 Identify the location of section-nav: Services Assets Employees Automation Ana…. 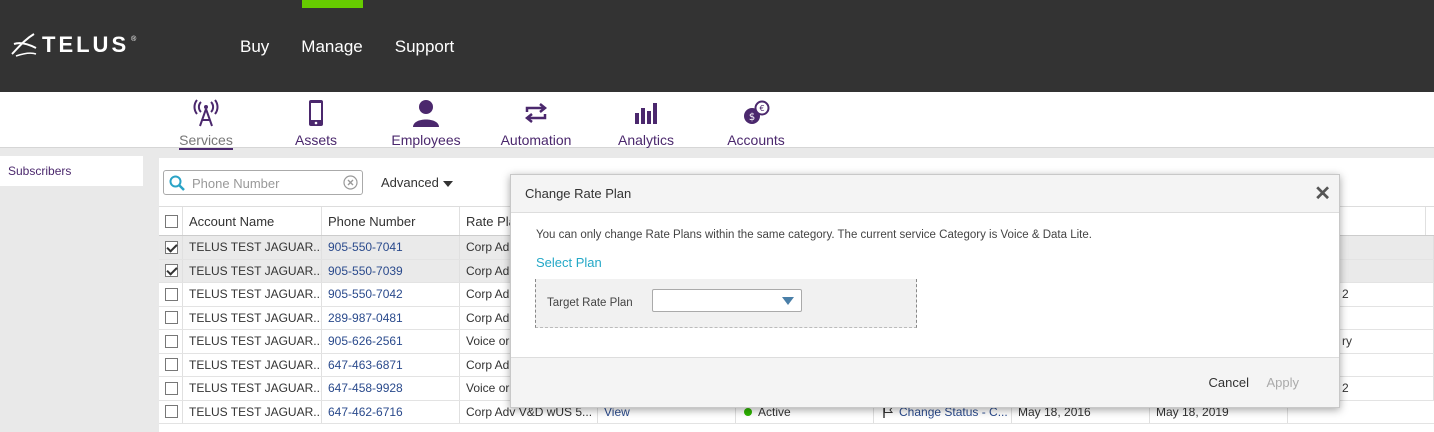
(717, 121).